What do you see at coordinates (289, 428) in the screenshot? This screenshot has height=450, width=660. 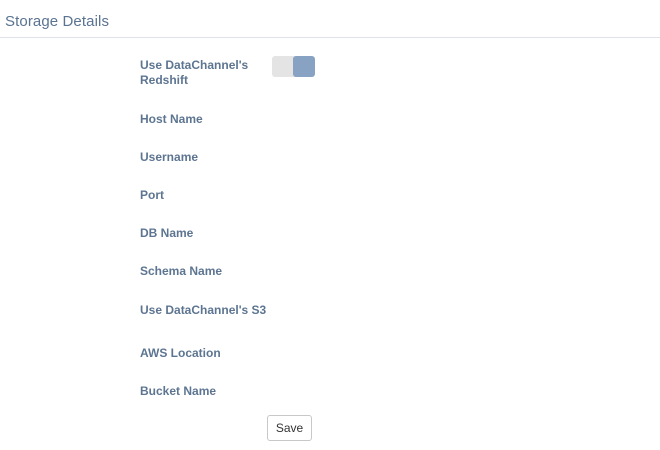 I see `save-button: Save` at bounding box center [289, 428].